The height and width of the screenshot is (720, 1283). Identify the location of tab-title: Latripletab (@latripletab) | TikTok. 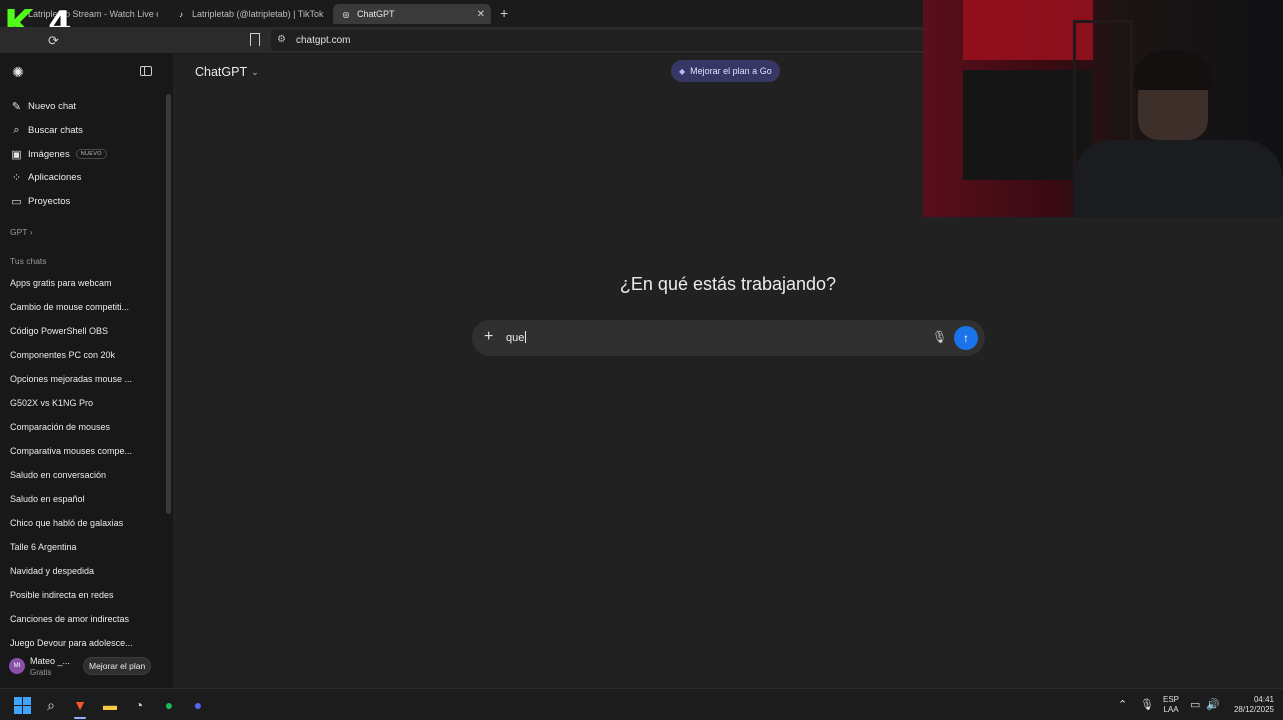
(258, 14).